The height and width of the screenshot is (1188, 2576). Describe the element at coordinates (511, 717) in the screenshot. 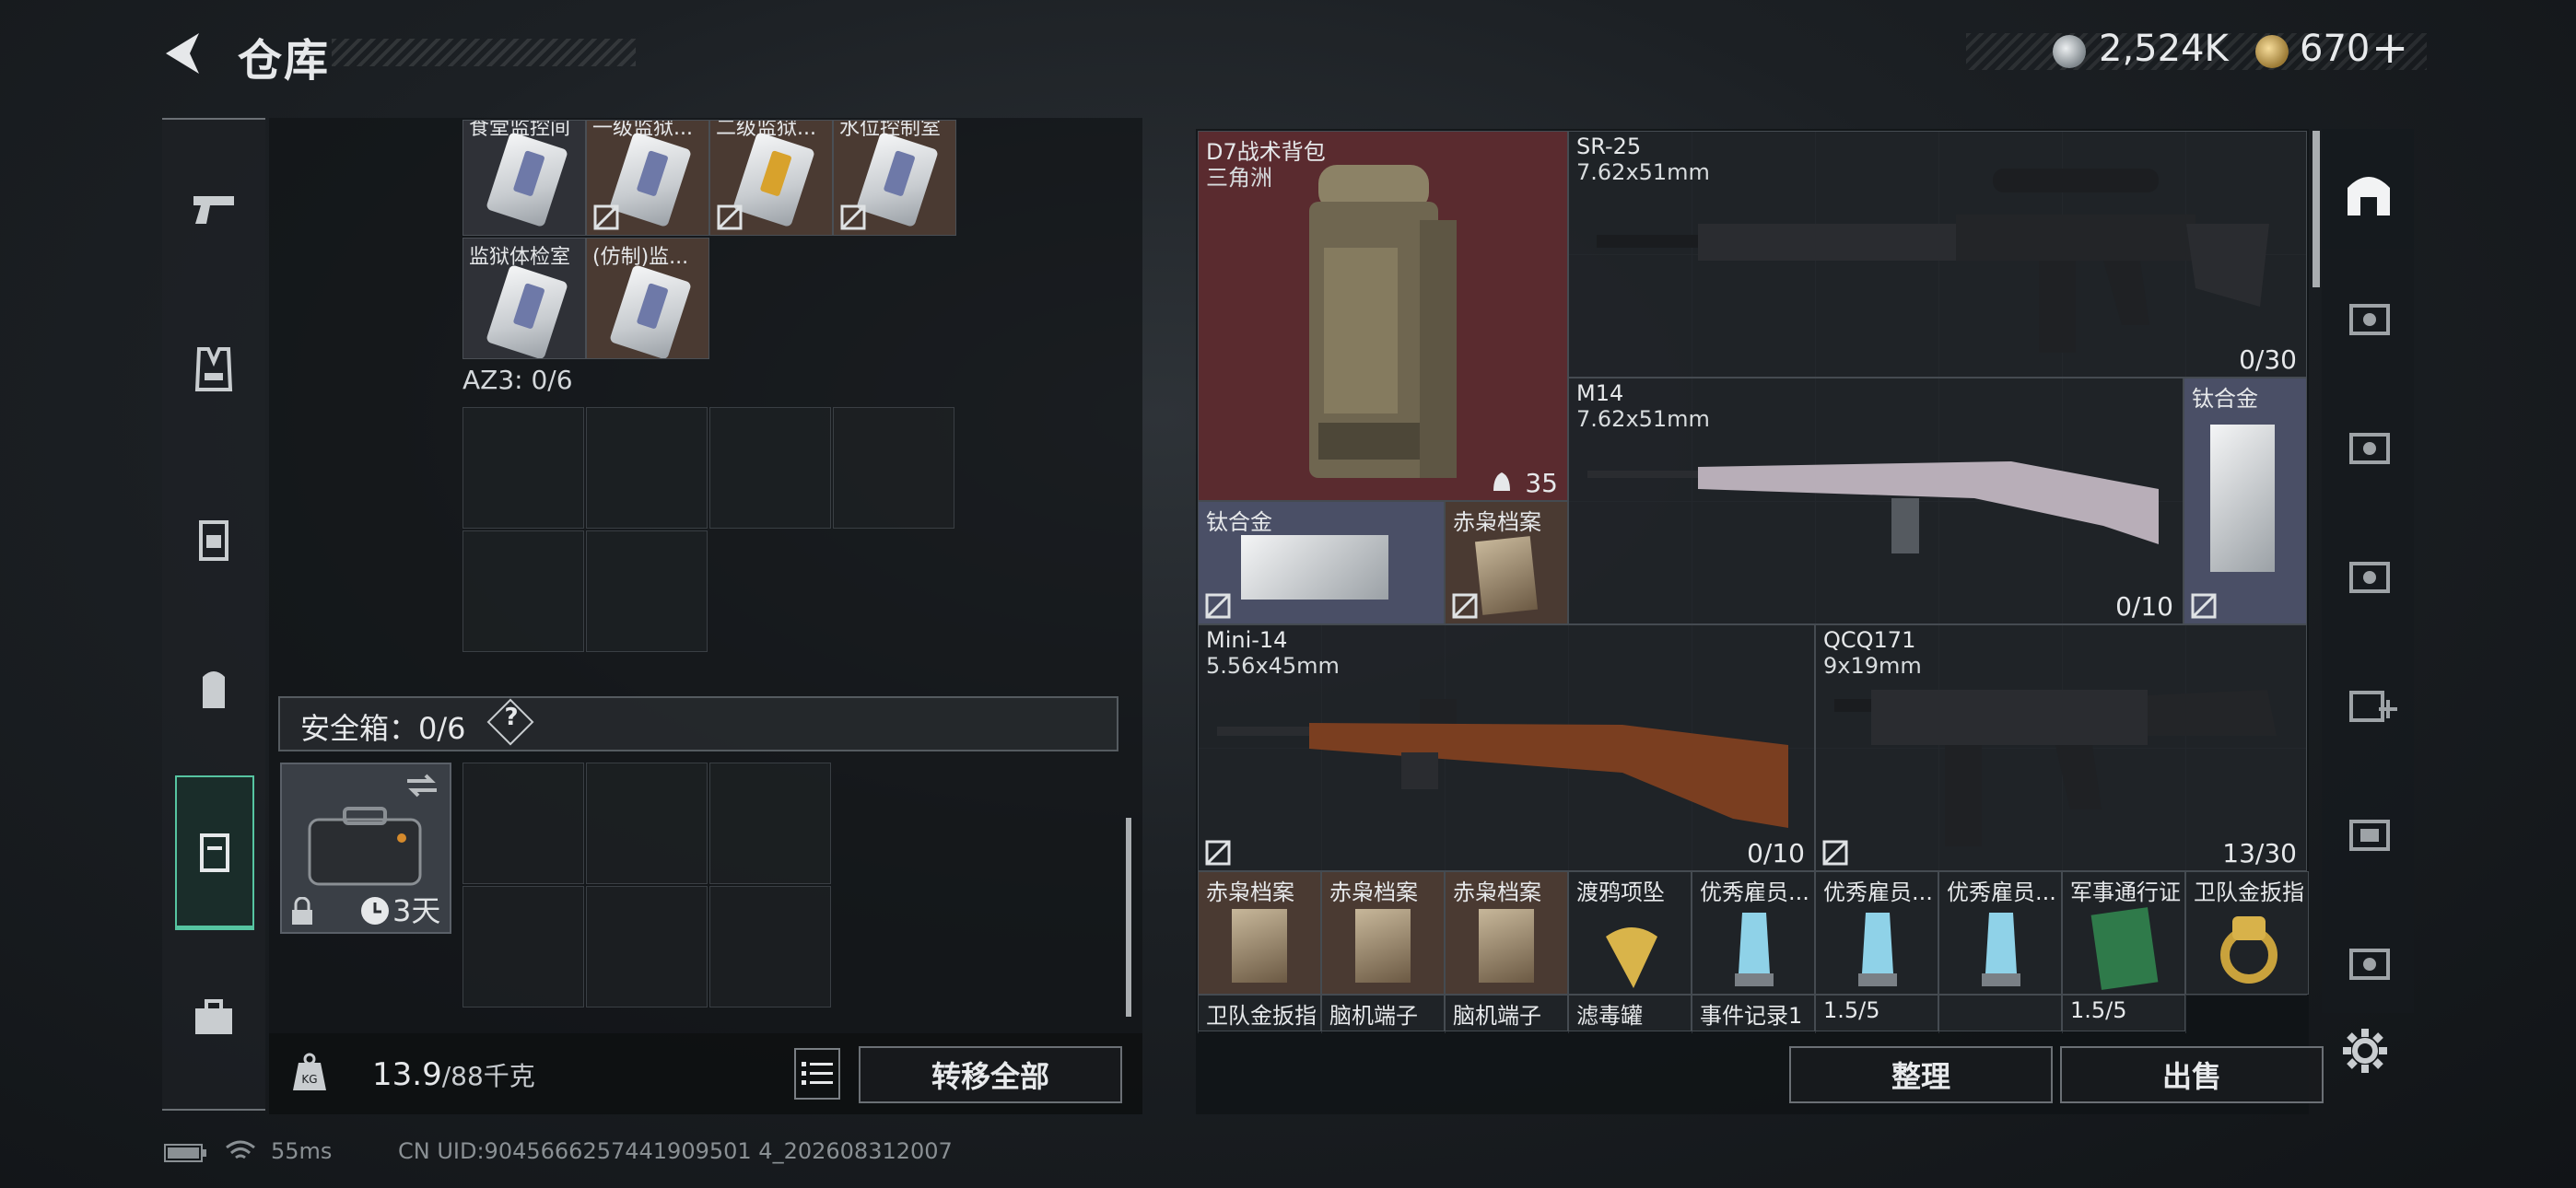

I see `help-text: ?` at that location.